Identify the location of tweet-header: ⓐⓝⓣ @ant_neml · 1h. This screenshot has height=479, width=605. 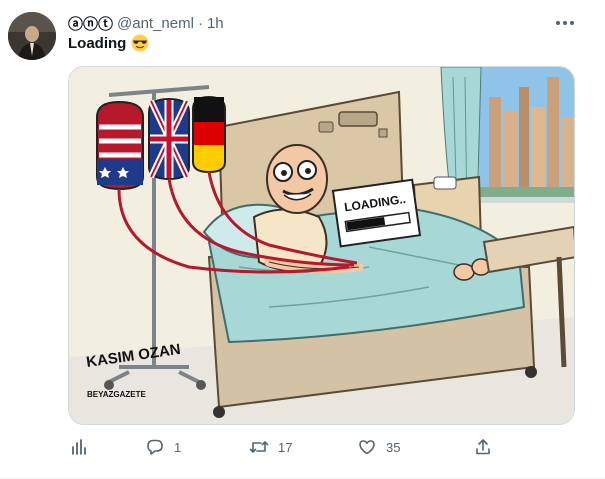
(146, 23).